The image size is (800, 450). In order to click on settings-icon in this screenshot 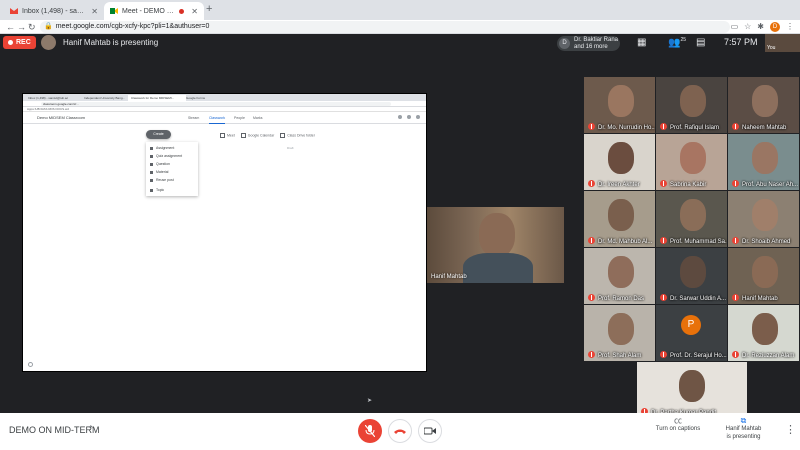, I will do `click(400, 117)`.